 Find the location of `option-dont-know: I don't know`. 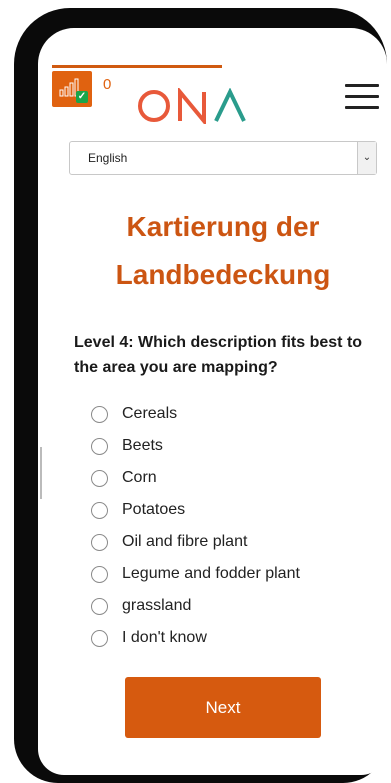

option-dont-know: I don't know is located at coordinates (195, 638).